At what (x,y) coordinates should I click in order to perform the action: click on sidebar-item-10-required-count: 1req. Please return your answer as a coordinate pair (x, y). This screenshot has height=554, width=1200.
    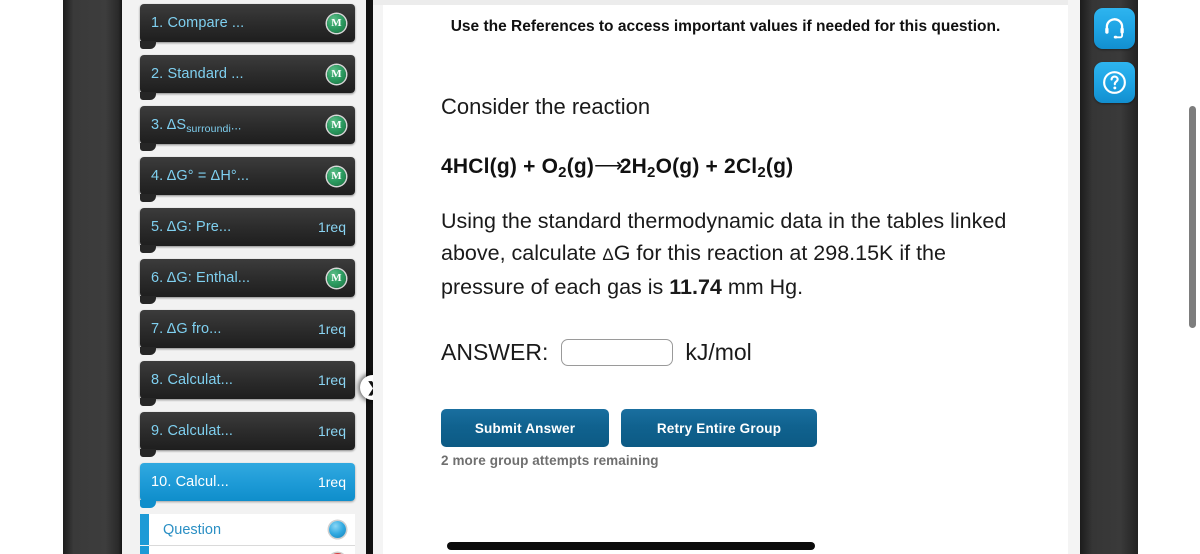
    Looking at the image, I should click on (331, 482).